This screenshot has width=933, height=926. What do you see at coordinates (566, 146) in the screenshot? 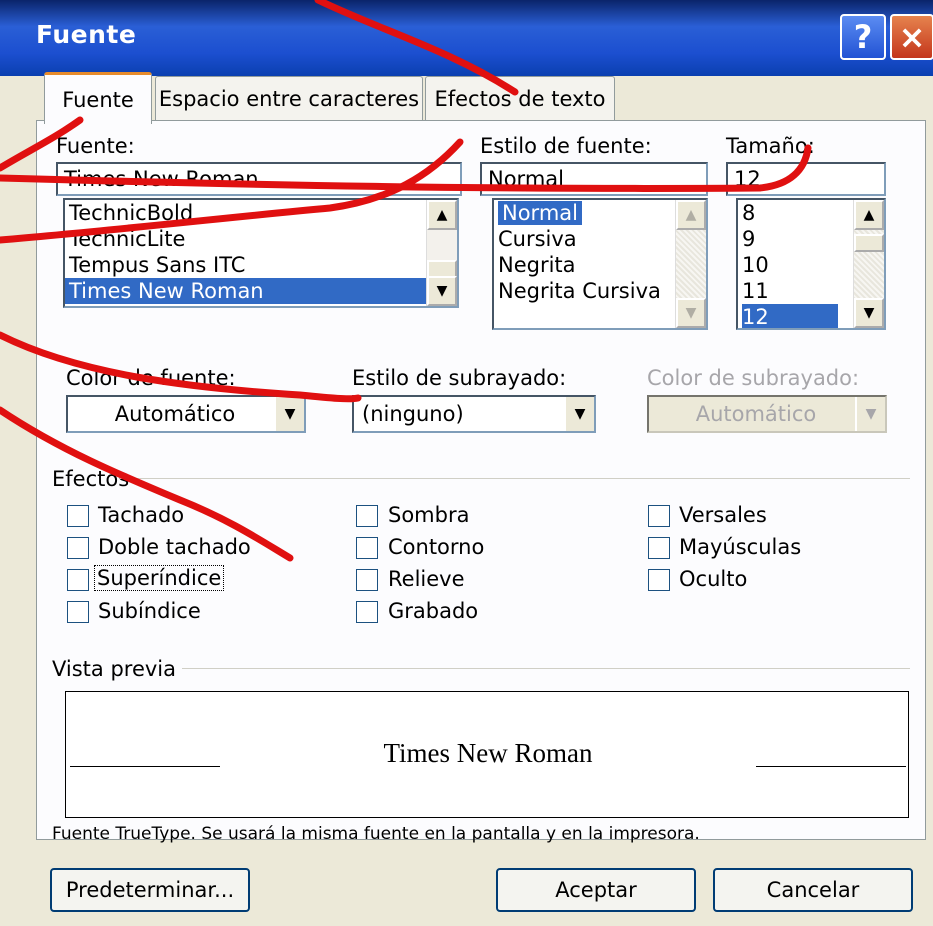
I see `font-style-label: Estilo de fuente:` at bounding box center [566, 146].